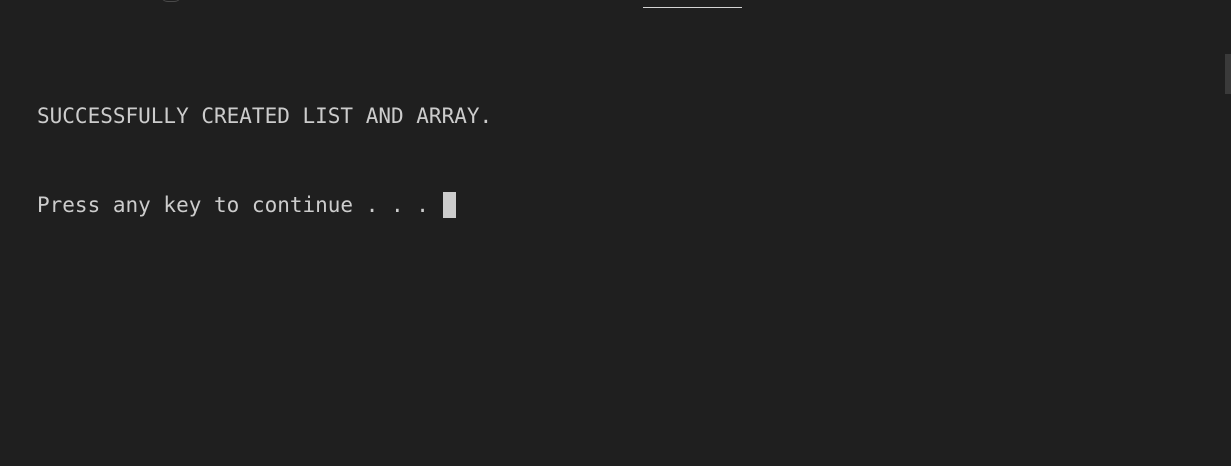 This screenshot has width=1231, height=466. Describe the element at coordinates (1228, 74) in the screenshot. I see `scrollbar-thumb` at that location.